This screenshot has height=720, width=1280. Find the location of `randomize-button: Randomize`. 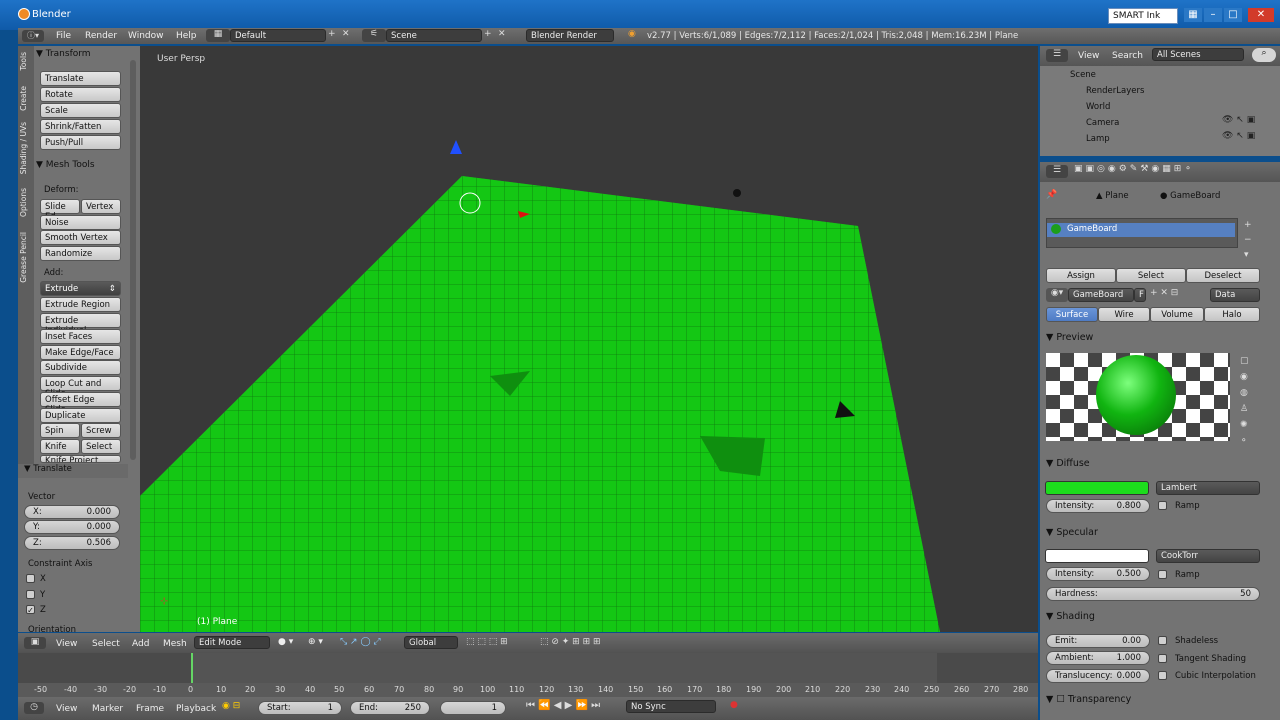

randomize-button: Randomize is located at coordinates (80, 253).